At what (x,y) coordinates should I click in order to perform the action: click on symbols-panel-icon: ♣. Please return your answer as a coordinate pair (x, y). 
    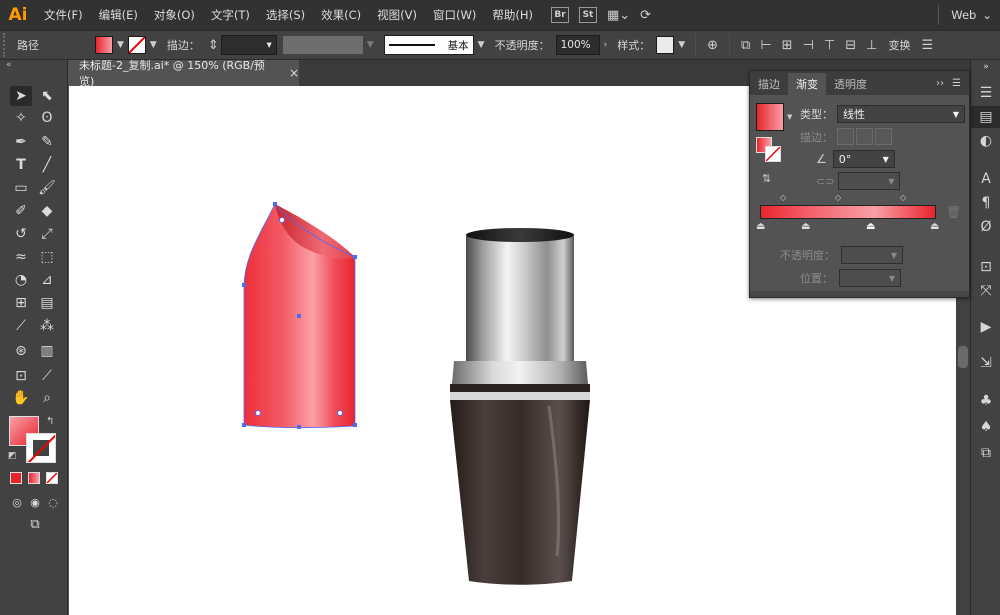
    Looking at the image, I should click on (985, 401).